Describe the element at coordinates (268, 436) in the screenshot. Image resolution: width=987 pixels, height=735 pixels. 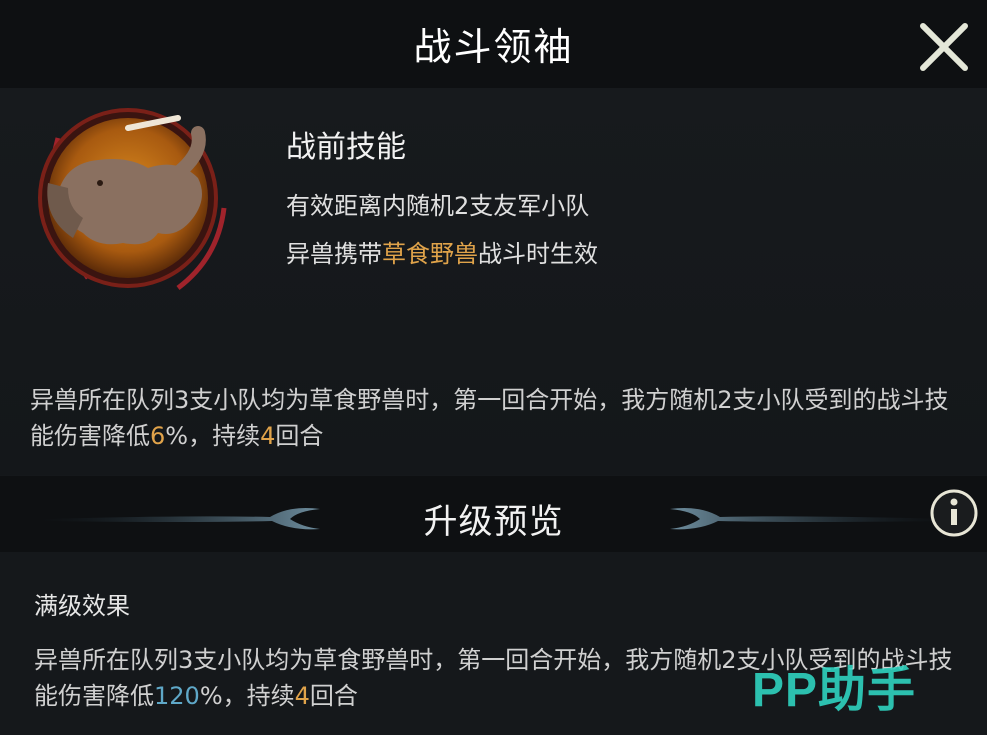
I see `desc-turns: 4` at that location.